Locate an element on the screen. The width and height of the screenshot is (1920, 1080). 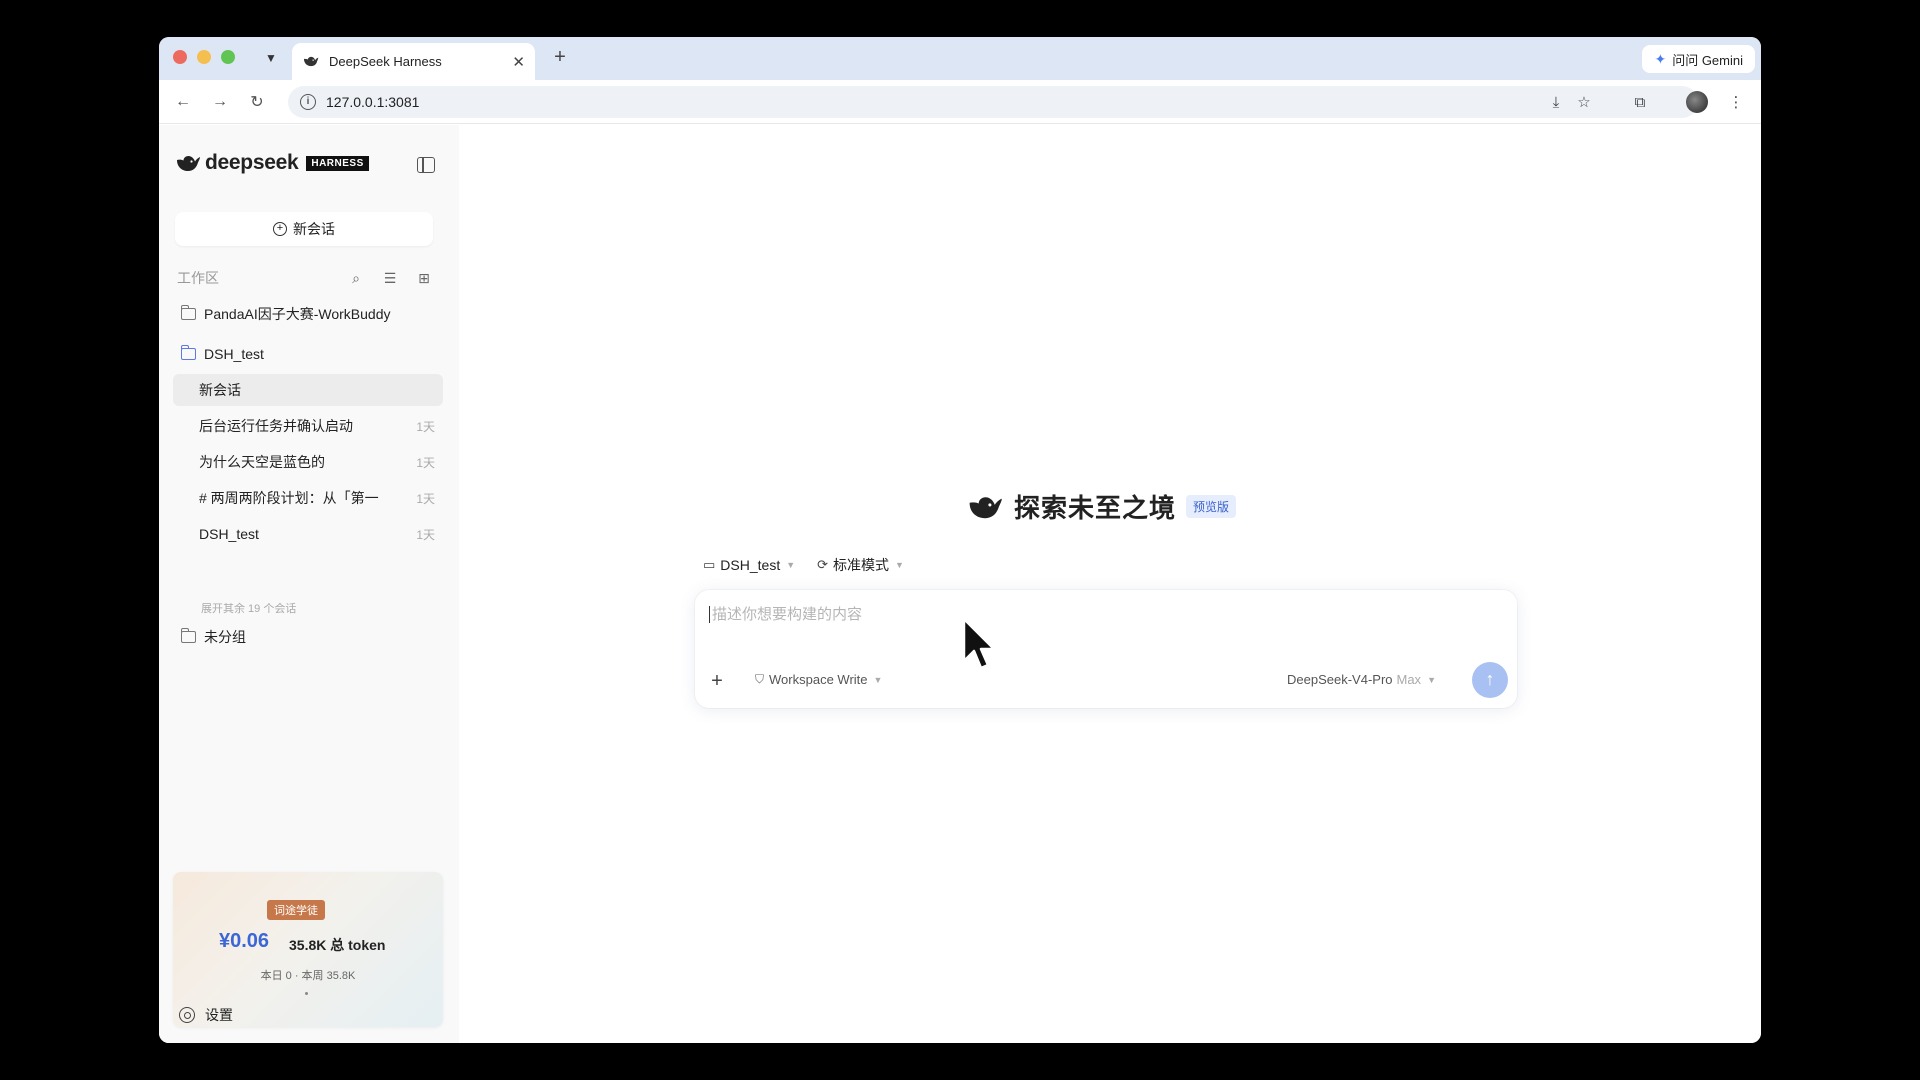
deepseek-logo: deepseek HARNESS is located at coordinates (272, 163).